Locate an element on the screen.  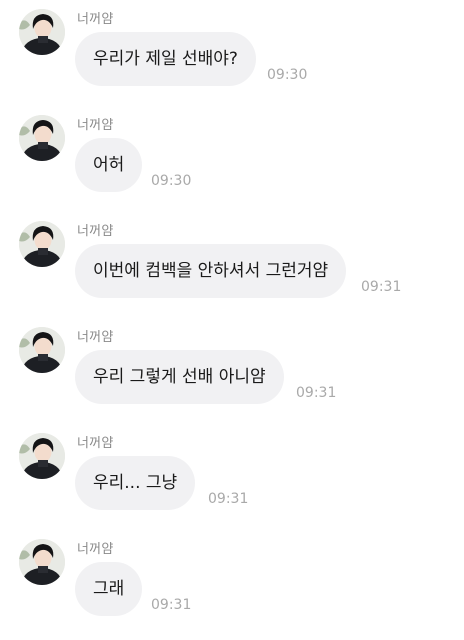
message-bubble: 이번에 컴백을 안하셔서 그런거얌 is located at coordinates (211, 271).